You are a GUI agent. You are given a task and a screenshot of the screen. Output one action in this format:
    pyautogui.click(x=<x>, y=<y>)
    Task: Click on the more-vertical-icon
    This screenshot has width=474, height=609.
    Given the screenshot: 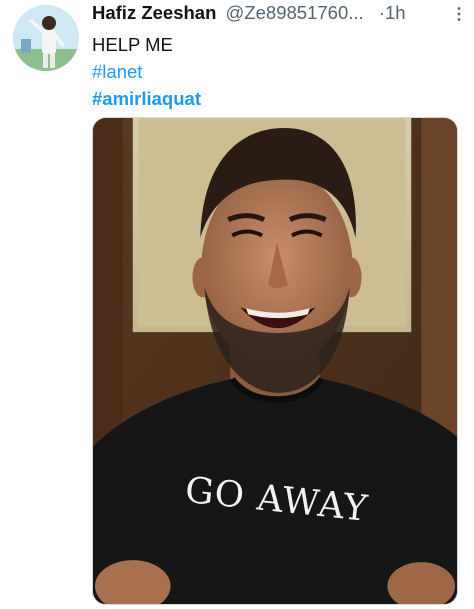 What is the action you would take?
    pyautogui.click(x=459, y=14)
    